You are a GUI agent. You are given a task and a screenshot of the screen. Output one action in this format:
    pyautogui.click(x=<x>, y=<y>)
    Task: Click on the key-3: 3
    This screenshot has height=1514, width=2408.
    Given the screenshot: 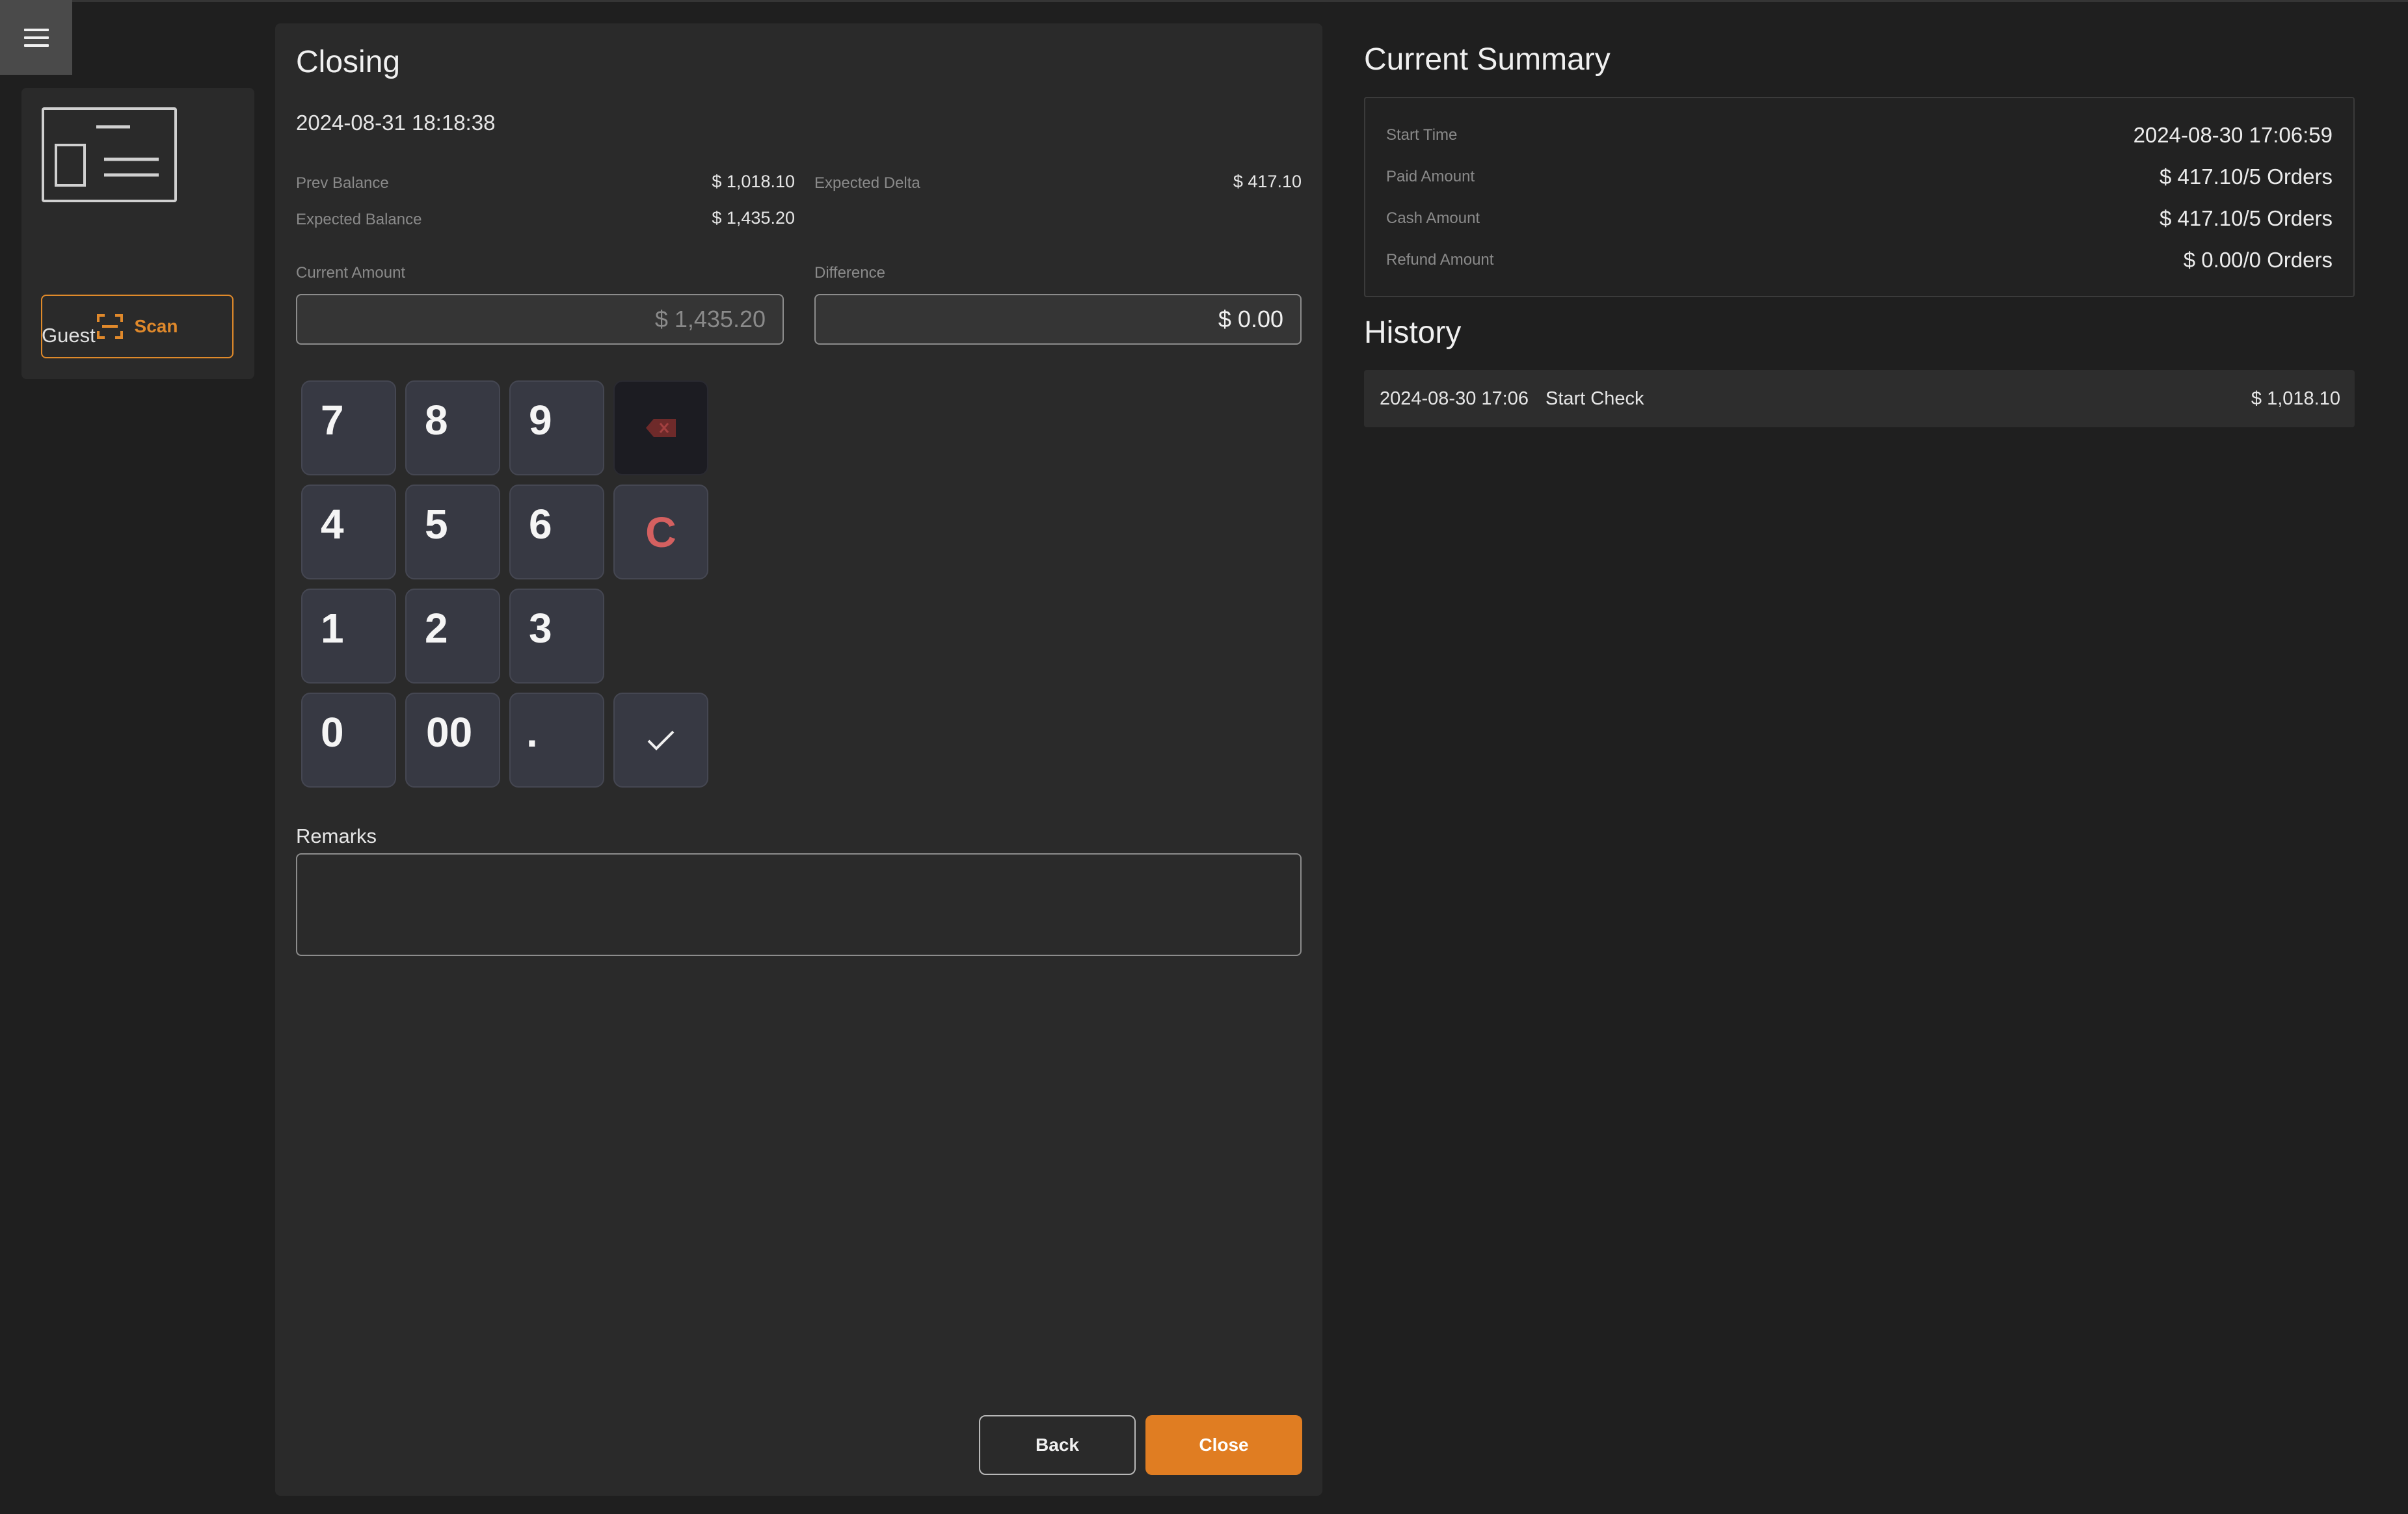 What is the action you would take?
    pyautogui.click(x=556, y=637)
    